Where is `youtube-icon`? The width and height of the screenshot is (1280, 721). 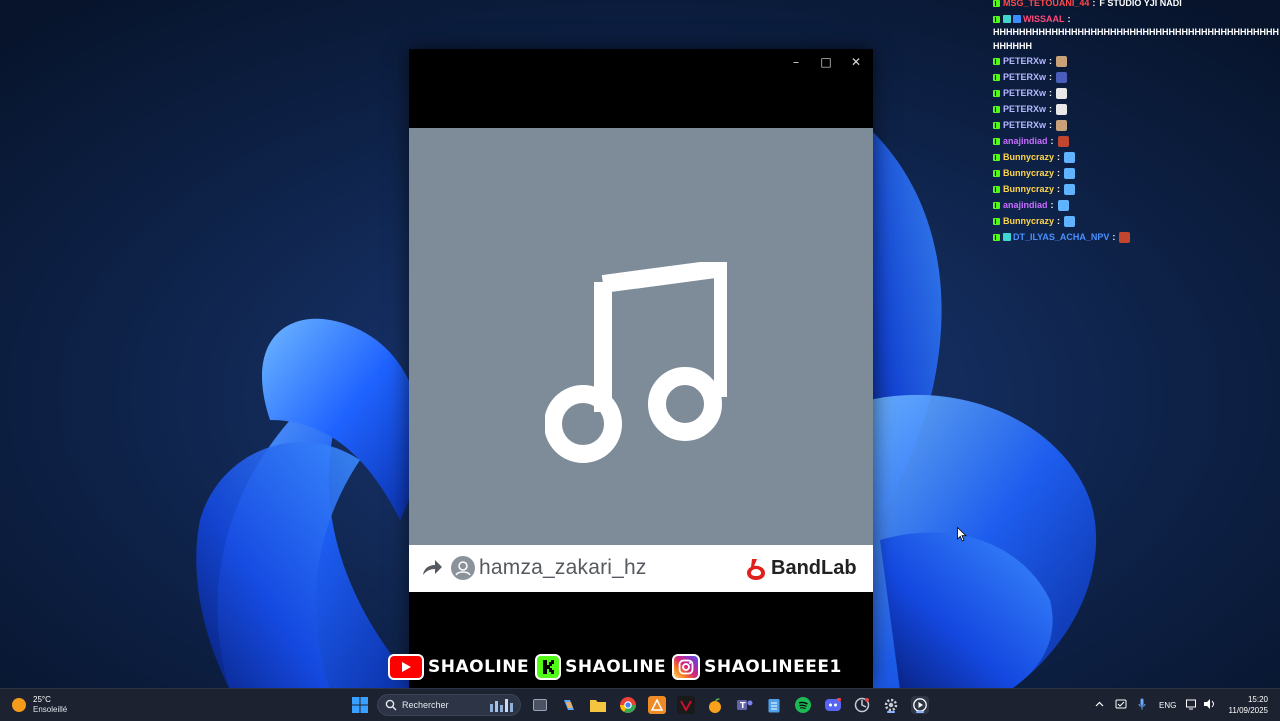 youtube-icon is located at coordinates (406, 667).